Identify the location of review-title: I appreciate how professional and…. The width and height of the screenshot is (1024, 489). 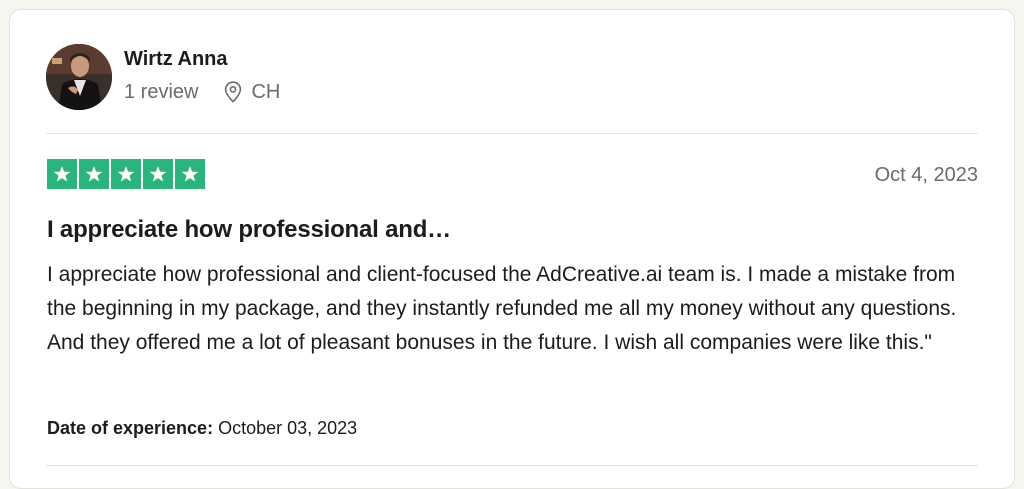
(249, 230).